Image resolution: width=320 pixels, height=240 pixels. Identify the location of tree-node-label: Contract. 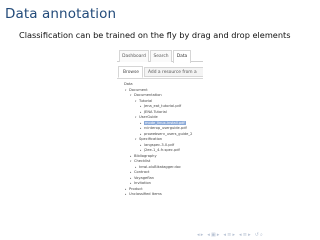
(142, 172).